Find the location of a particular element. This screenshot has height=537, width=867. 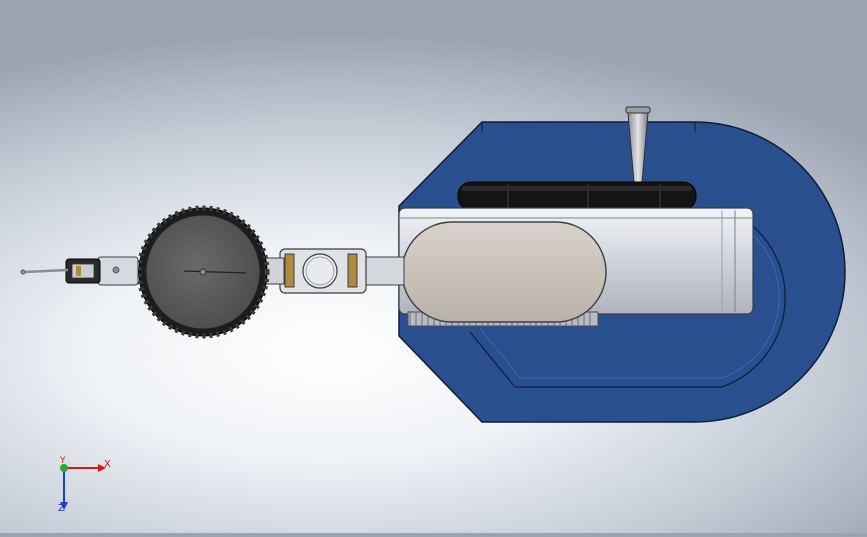

x-axis-label: X is located at coordinates (107, 464).